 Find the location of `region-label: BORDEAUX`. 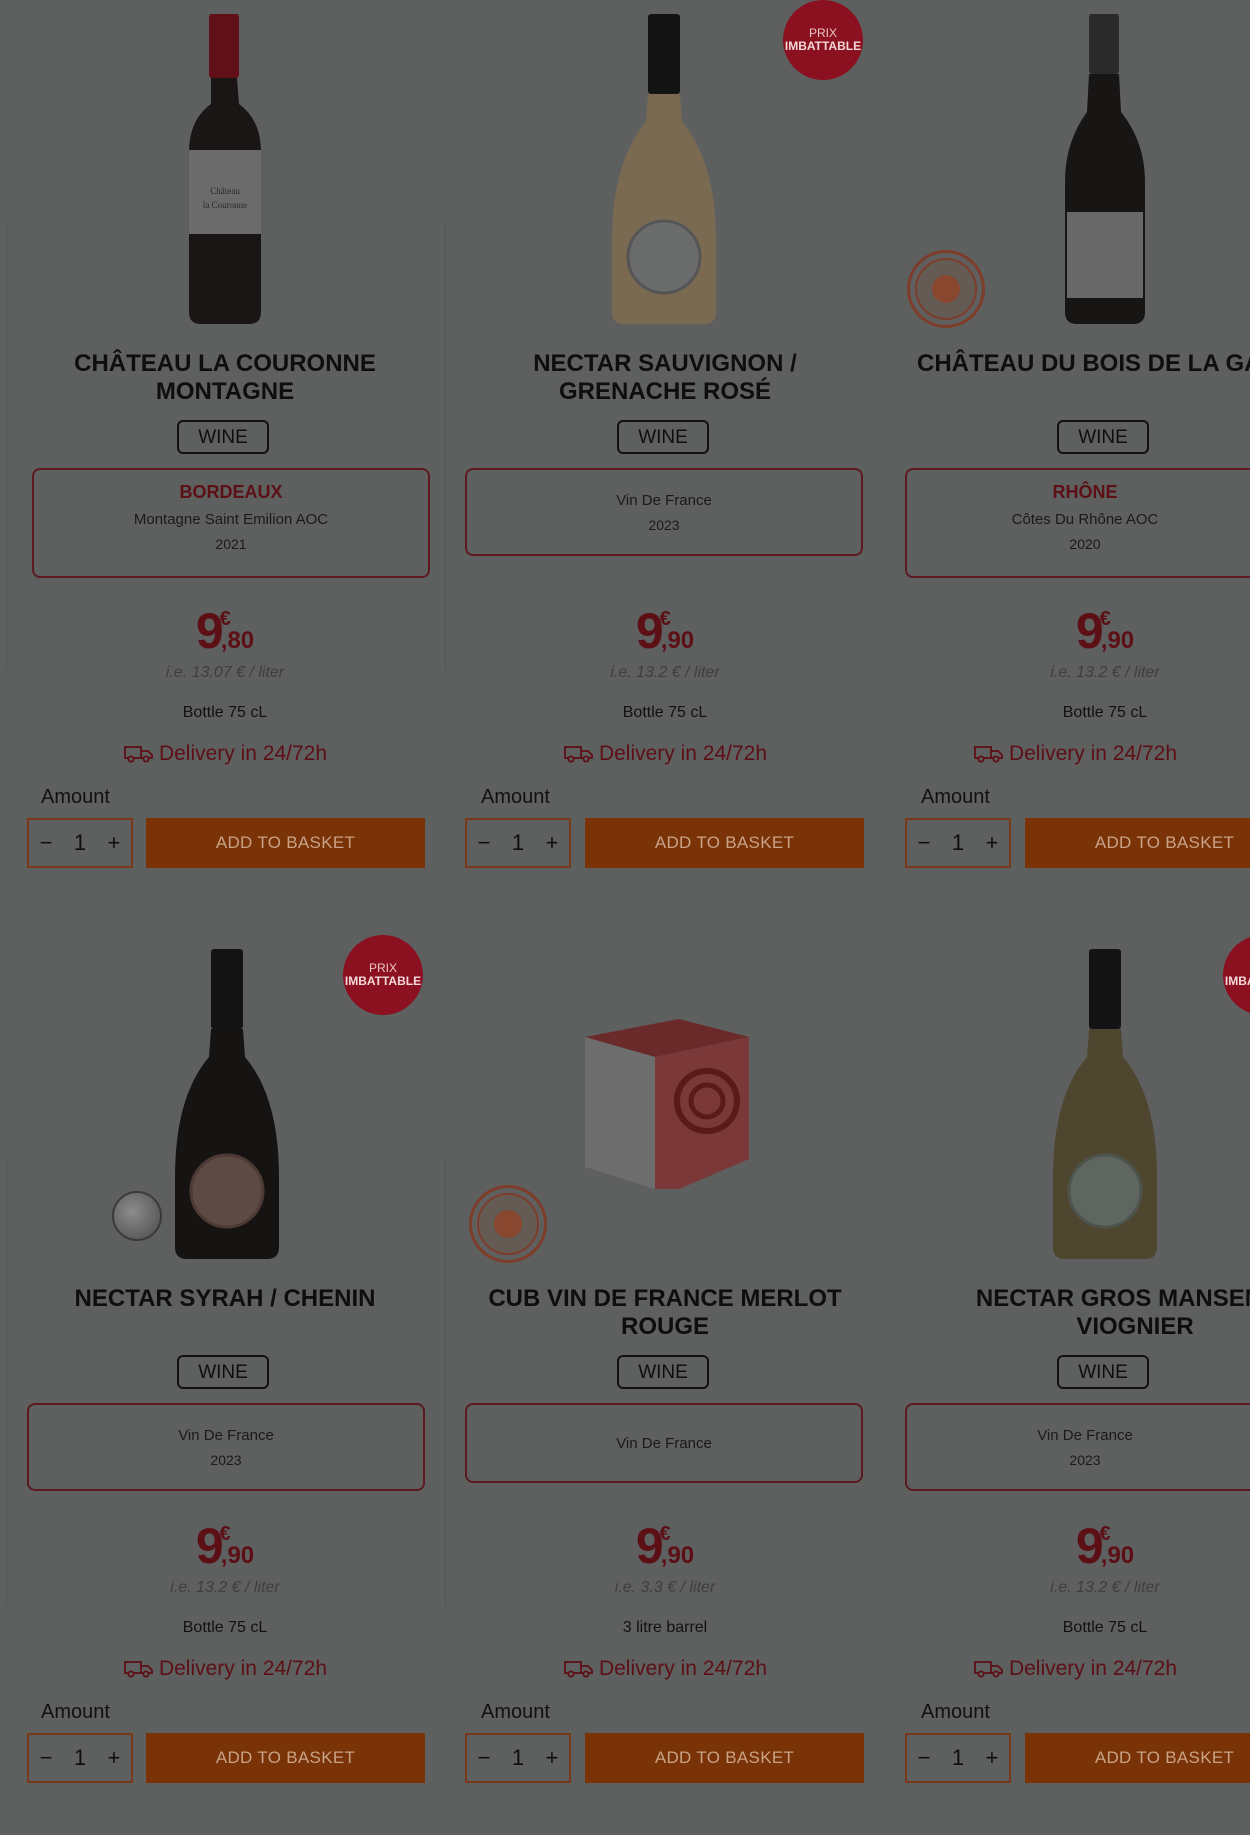

region-label: BORDEAUX is located at coordinates (231, 492).